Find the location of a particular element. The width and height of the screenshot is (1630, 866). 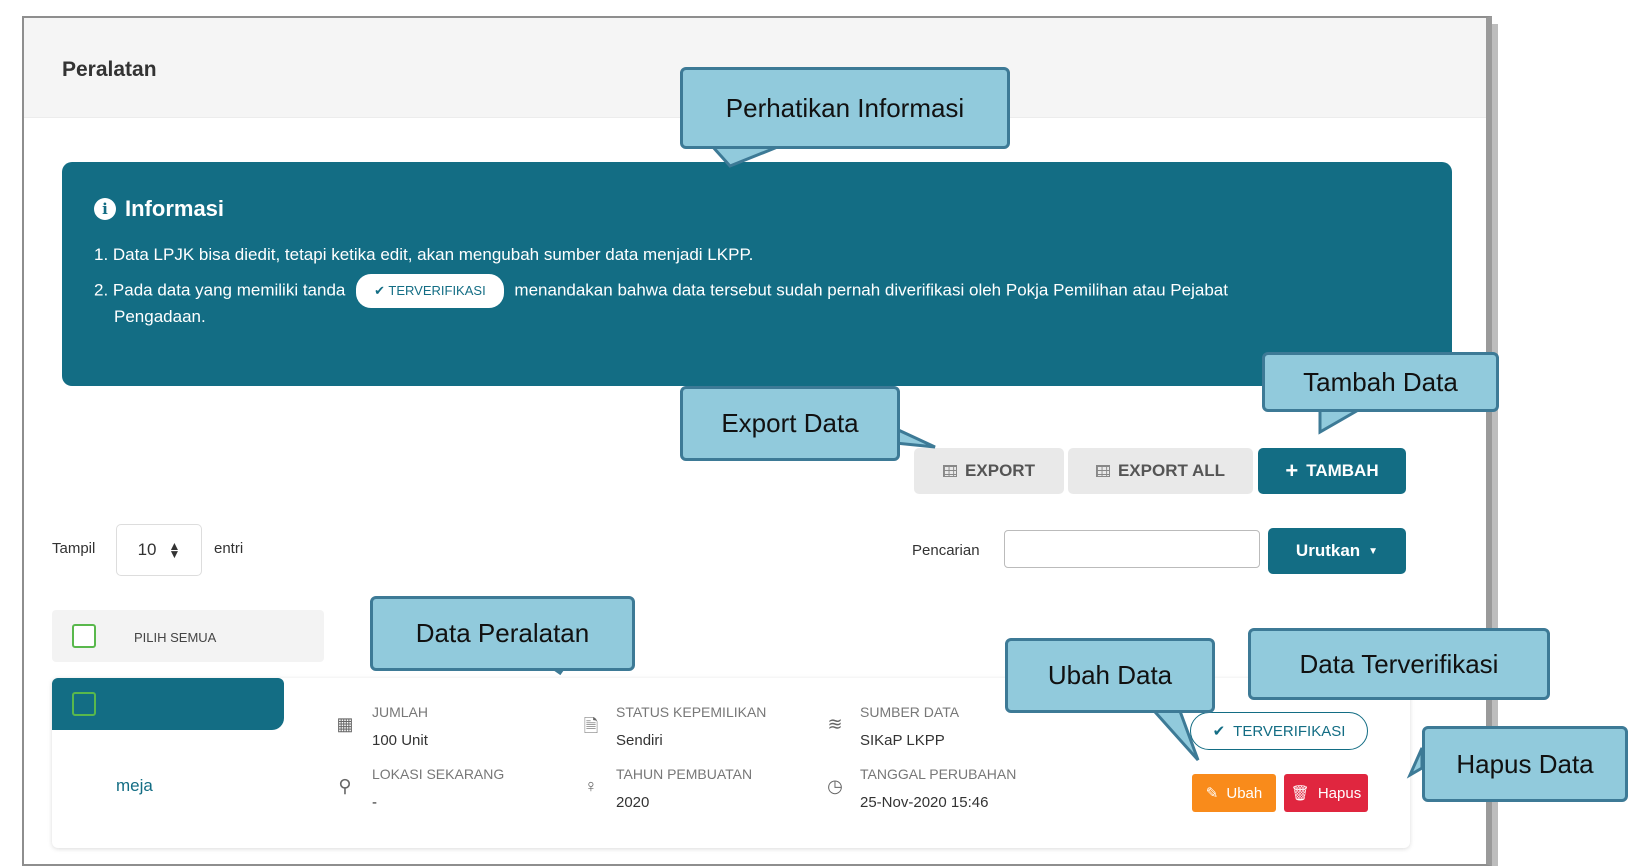

ubah-button-label: Ubah is located at coordinates (1244, 793).